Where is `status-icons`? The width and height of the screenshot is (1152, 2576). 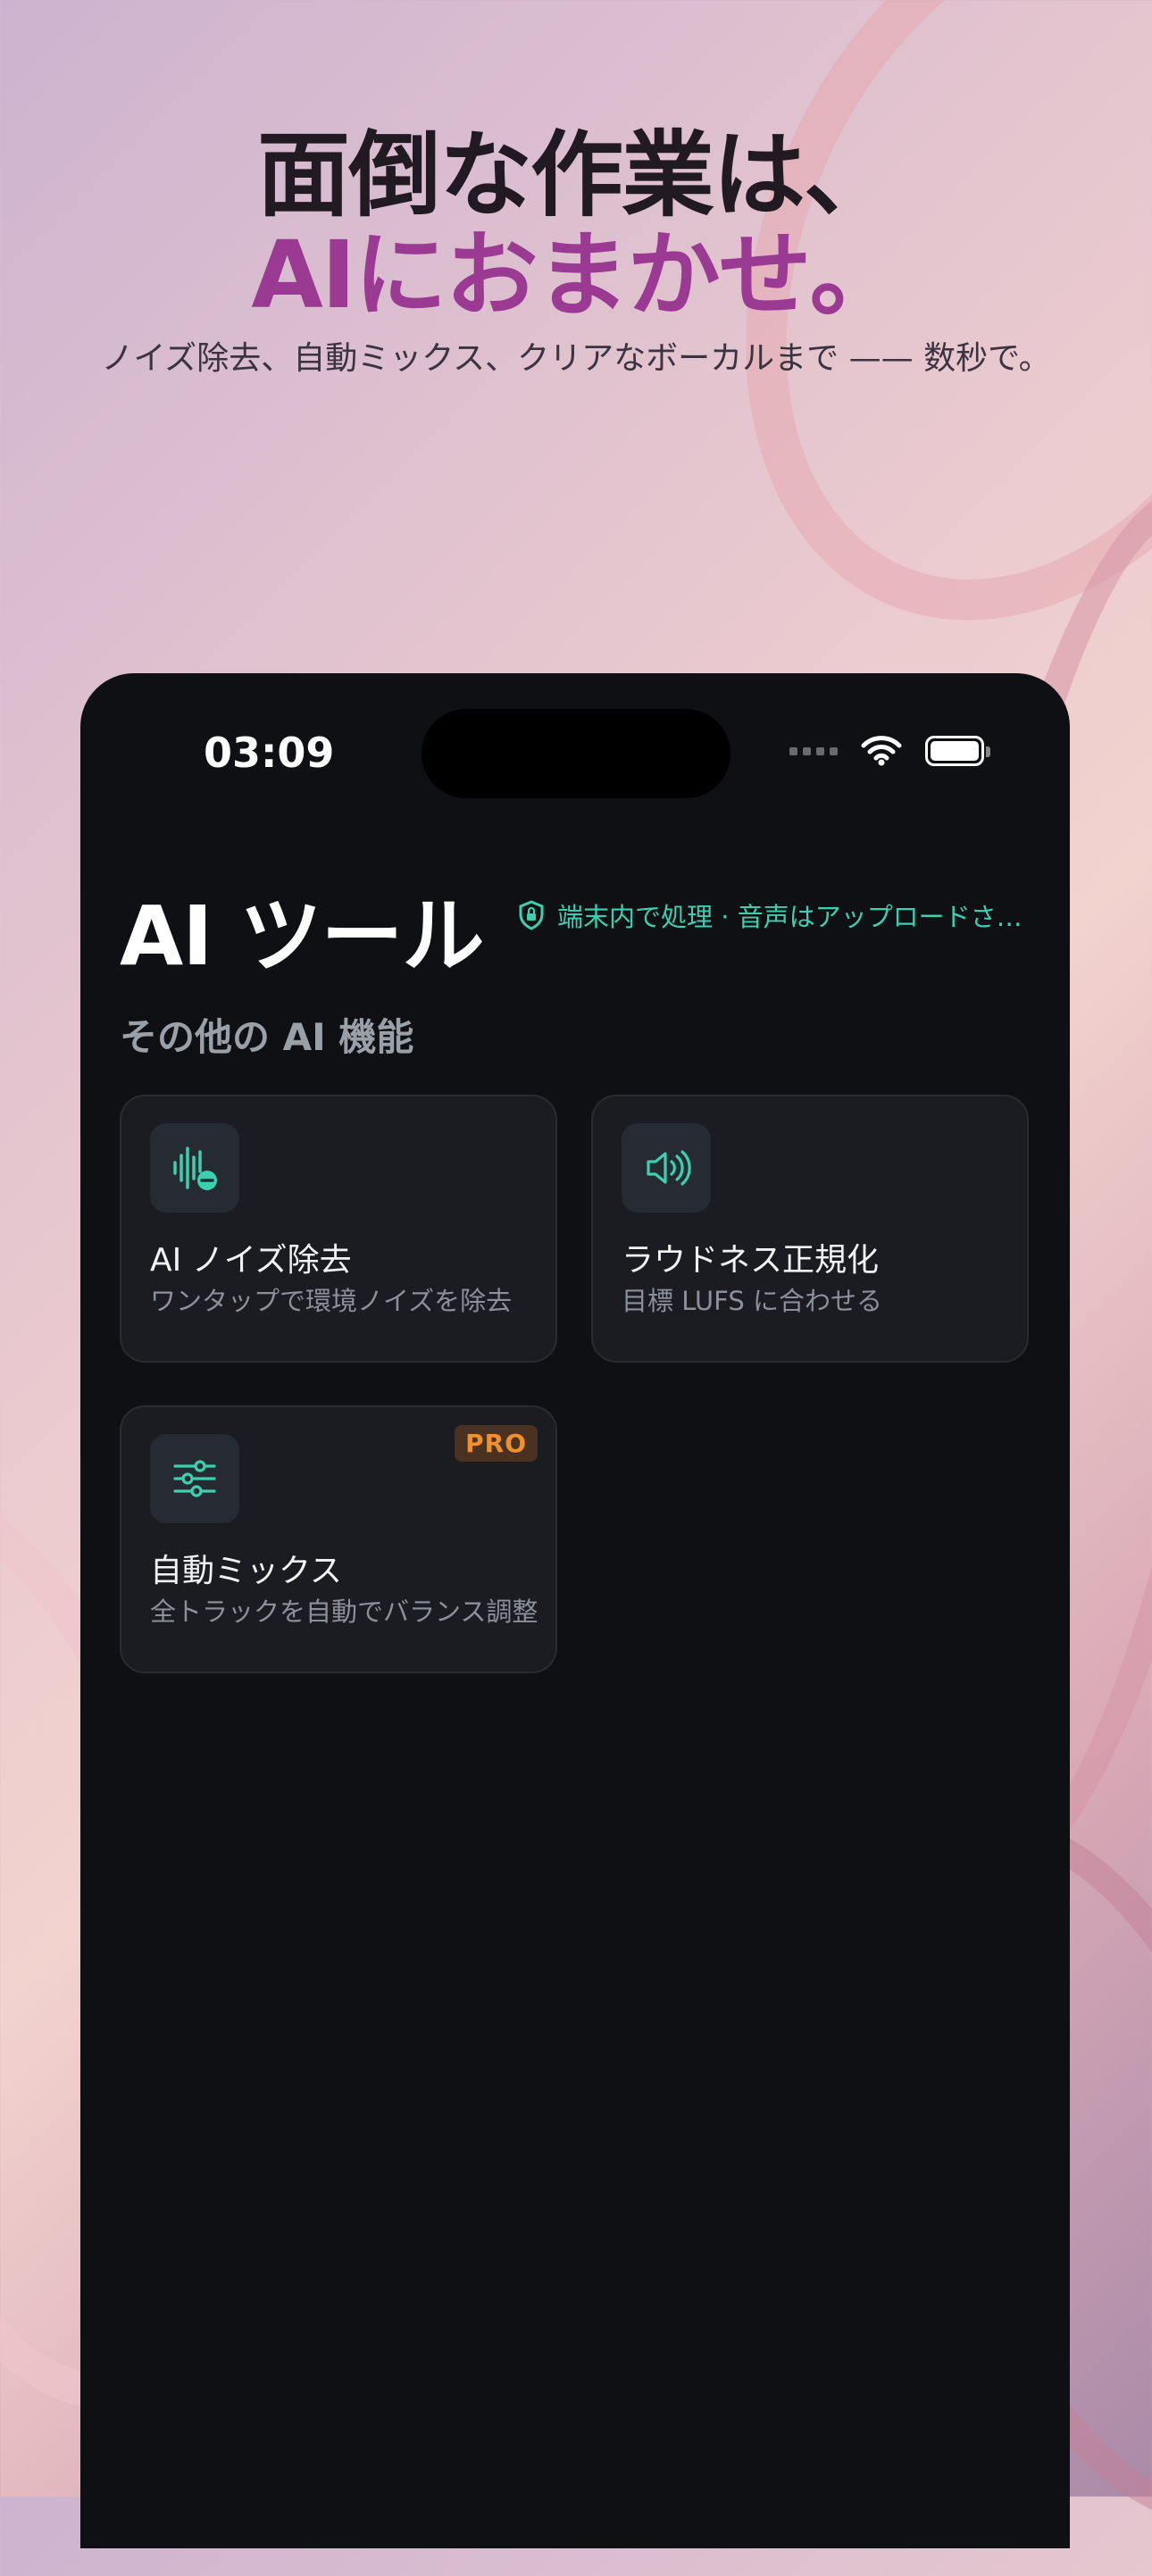
status-icons is located at coordinates (890, 751).